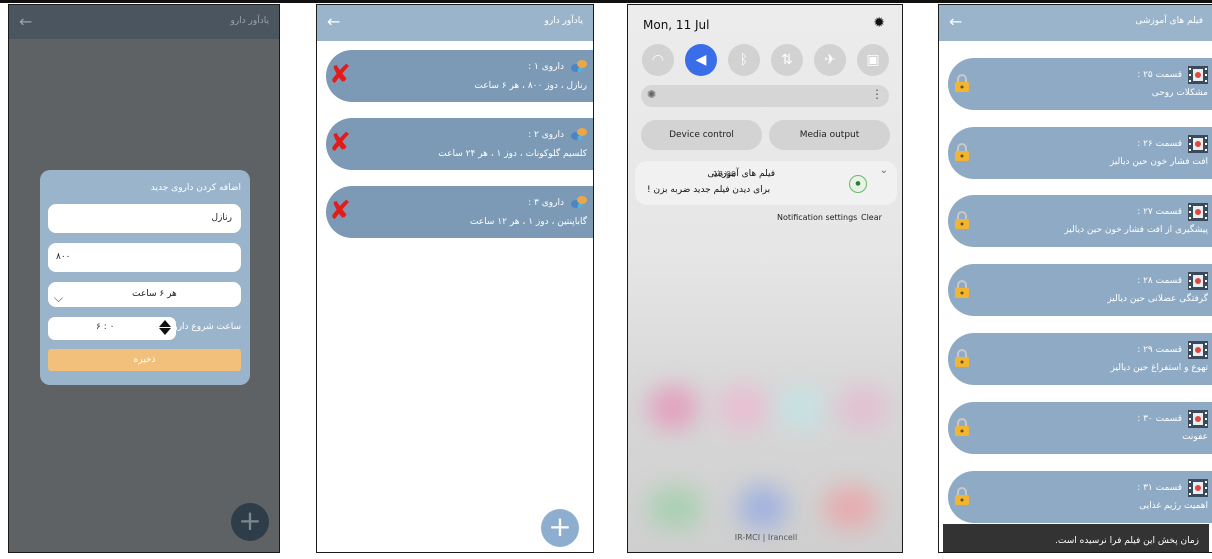 The image size is (1212, 559). What do you see at coordinates (787, 60) in the screenshot?
I see `data-transfer-icon: ⇅` at bounding box center [787, 60].